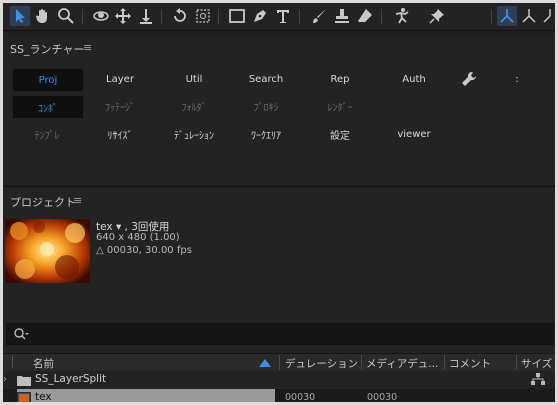 The image size is (558, 405). I want to click on sort-ascending-icon, so click(265, 364).